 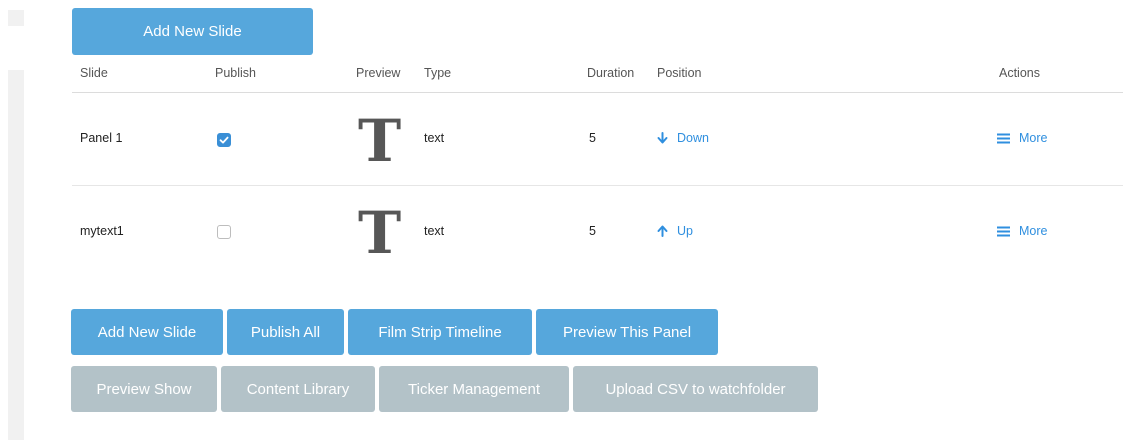 What do you see at coordinates (662, 231) in the screenshot?
I see `arrow-up-icon` at bounding box center [662, 231].